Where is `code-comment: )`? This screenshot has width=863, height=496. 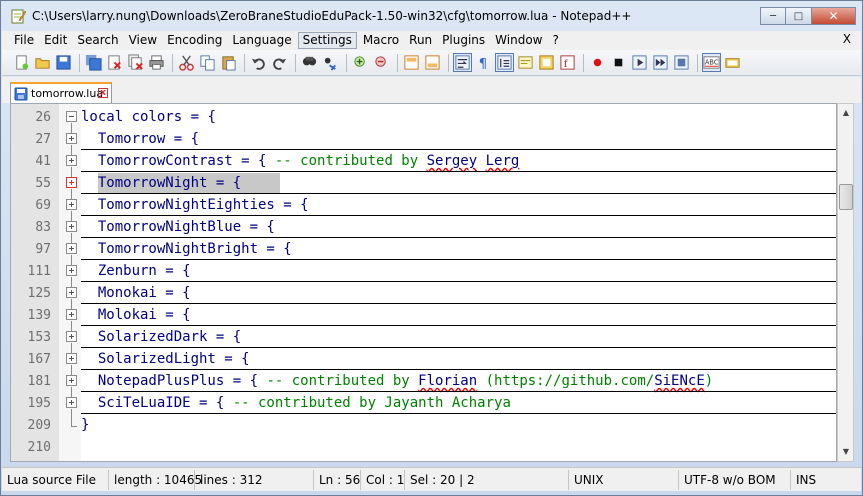 code-comment: ) is located at coordinates (709, 381).